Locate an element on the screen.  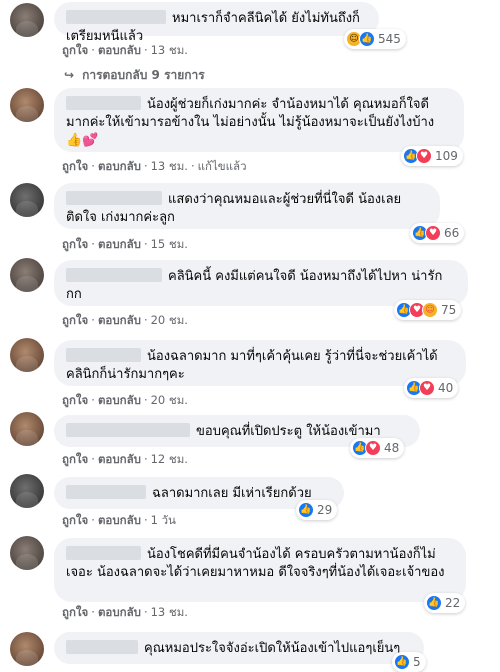
reaction-summary: ☺ 👍 545 is located at coordinates (375, 39).